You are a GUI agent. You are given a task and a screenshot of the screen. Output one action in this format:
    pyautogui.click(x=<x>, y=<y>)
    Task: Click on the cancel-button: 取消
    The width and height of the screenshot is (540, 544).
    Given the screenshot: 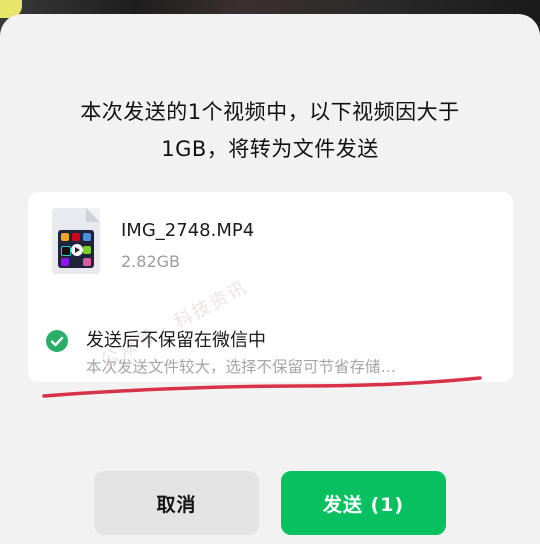 What is the action you would take?
    pyautogui.click(x=176, y=503)
    